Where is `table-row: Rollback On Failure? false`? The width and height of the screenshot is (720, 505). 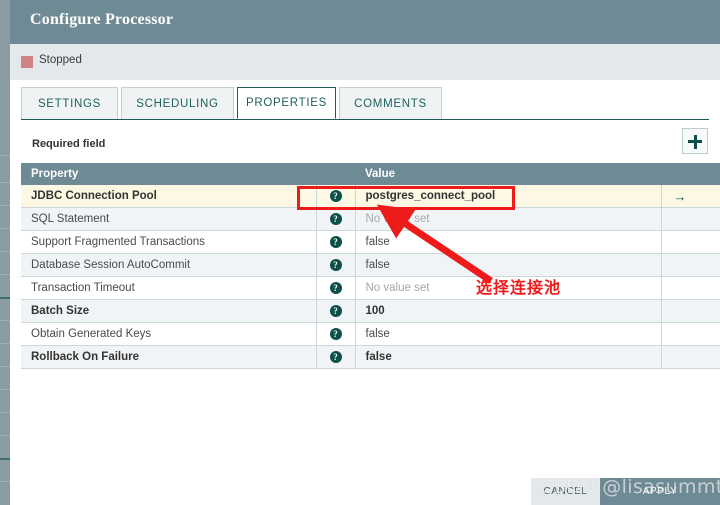
table-row: Rollback On Failure? false is located at coordinates (370, 357).